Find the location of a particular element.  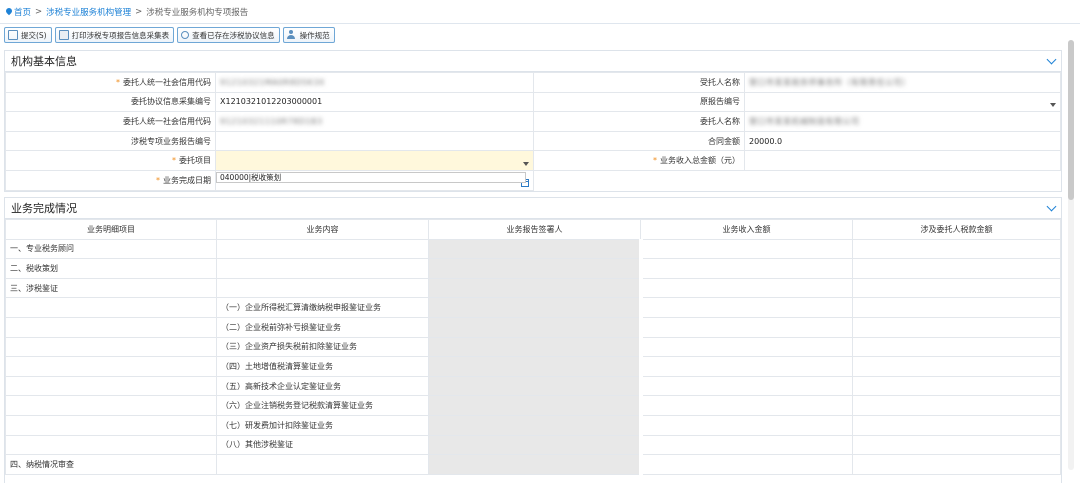

table-row: （八）其他涉税鉴证 is located at coordinates (533, 445).